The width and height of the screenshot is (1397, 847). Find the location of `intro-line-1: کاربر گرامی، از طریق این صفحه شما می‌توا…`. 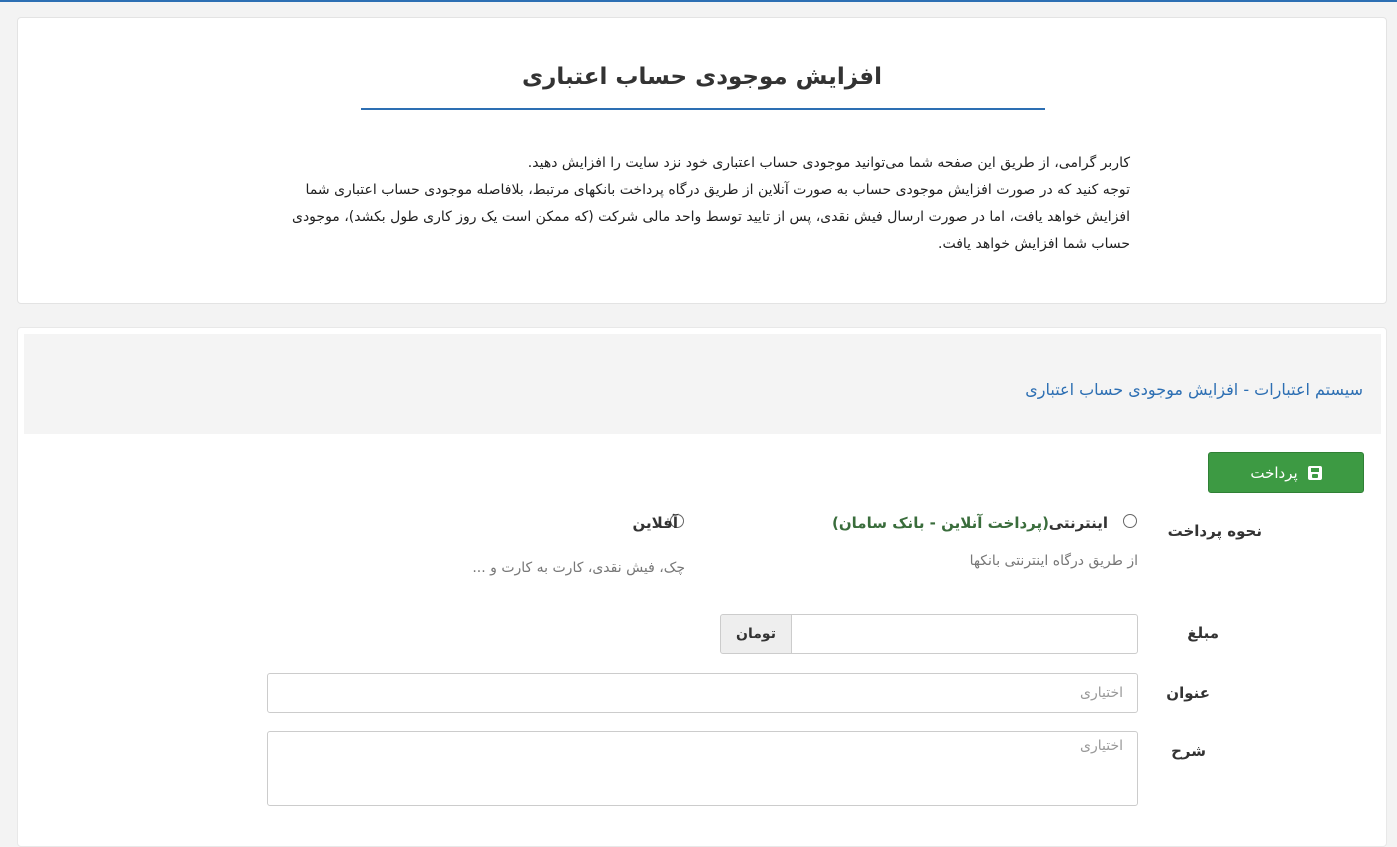

intro-line-1: کاربر گرامی، از طریق این صفحه شما می‌توا… is located at coordinates (828, 163).